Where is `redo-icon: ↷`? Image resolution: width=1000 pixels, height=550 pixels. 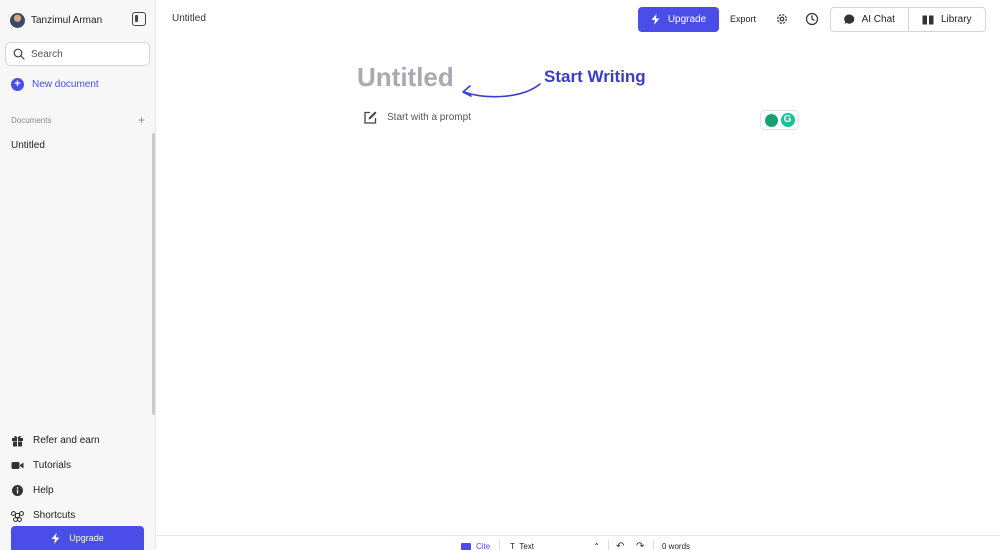 redo-icon: ↷ is located at coordinates (640, 545).